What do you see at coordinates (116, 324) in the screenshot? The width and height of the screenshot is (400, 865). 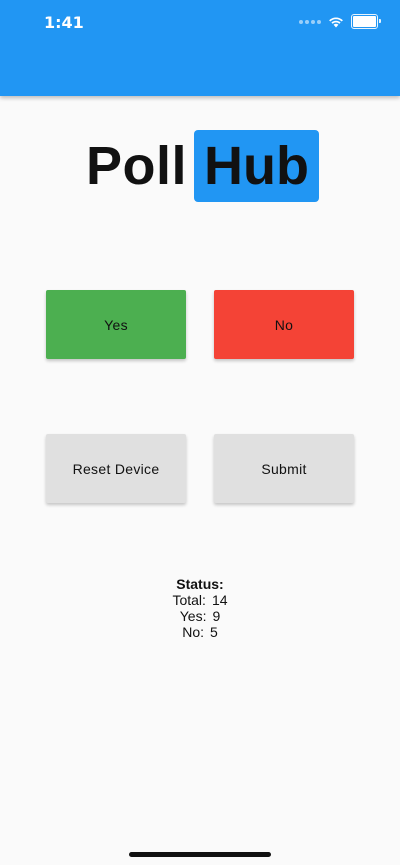 I see `yes-button: Yes` at bounding box center [116, 324].